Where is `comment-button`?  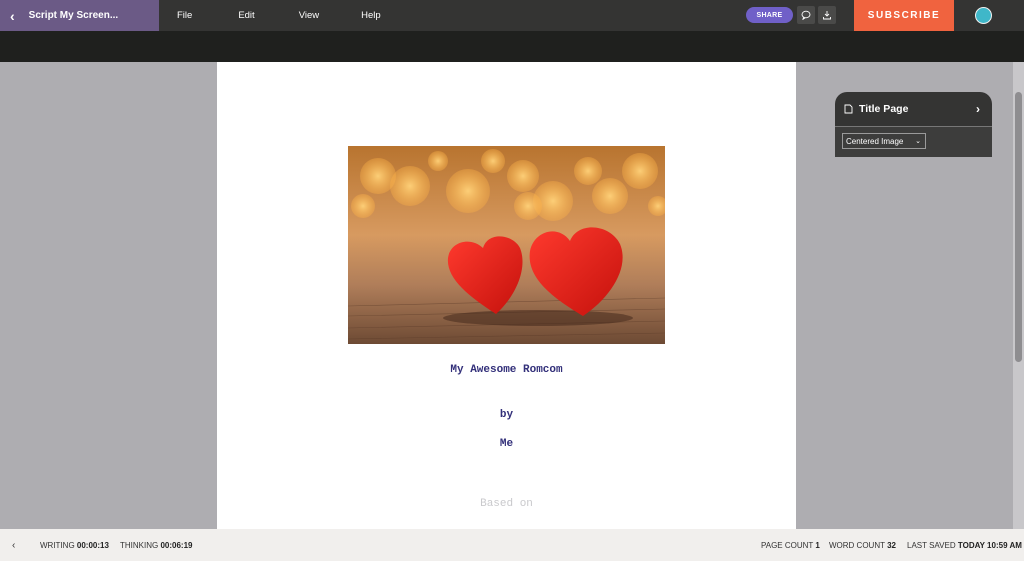 comment-button is located at coordinates (806, 15).